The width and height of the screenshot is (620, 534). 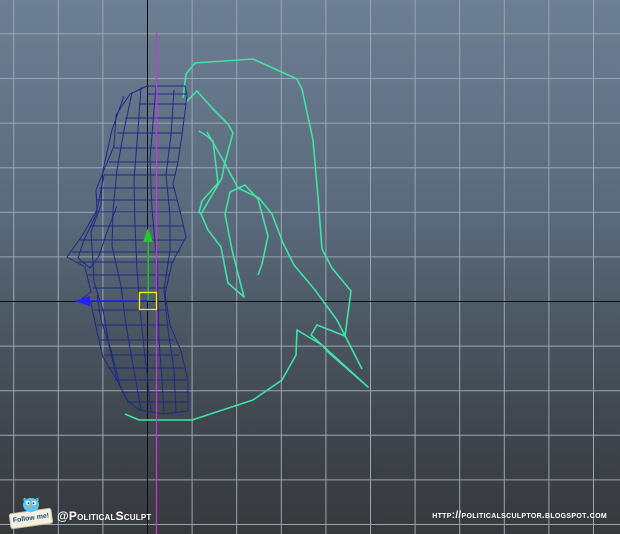 What do you see at coordinates (148, 235) in the screenshot?
I see `manipulator-y-arrow-icon` at bounding box center [148, 235].